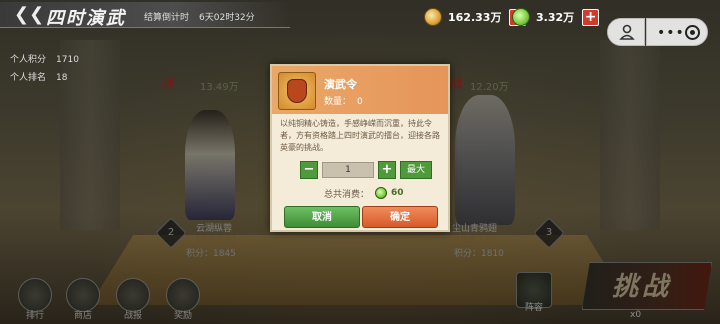 The width and height of the screenshot is (720, 324). Describe the element at coordinates (62, 78) in the screenshot. I see `personal-rank-value: 18` at that location.